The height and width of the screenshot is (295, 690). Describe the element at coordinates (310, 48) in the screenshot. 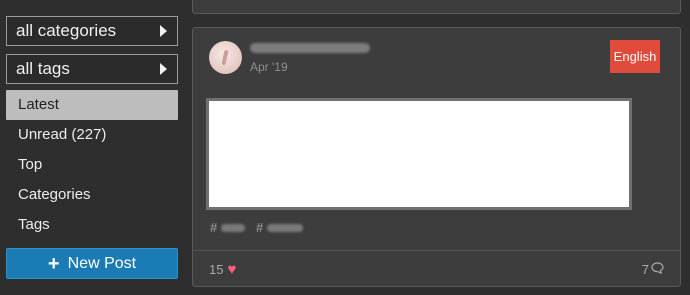

I see `username-redacted` at that location.